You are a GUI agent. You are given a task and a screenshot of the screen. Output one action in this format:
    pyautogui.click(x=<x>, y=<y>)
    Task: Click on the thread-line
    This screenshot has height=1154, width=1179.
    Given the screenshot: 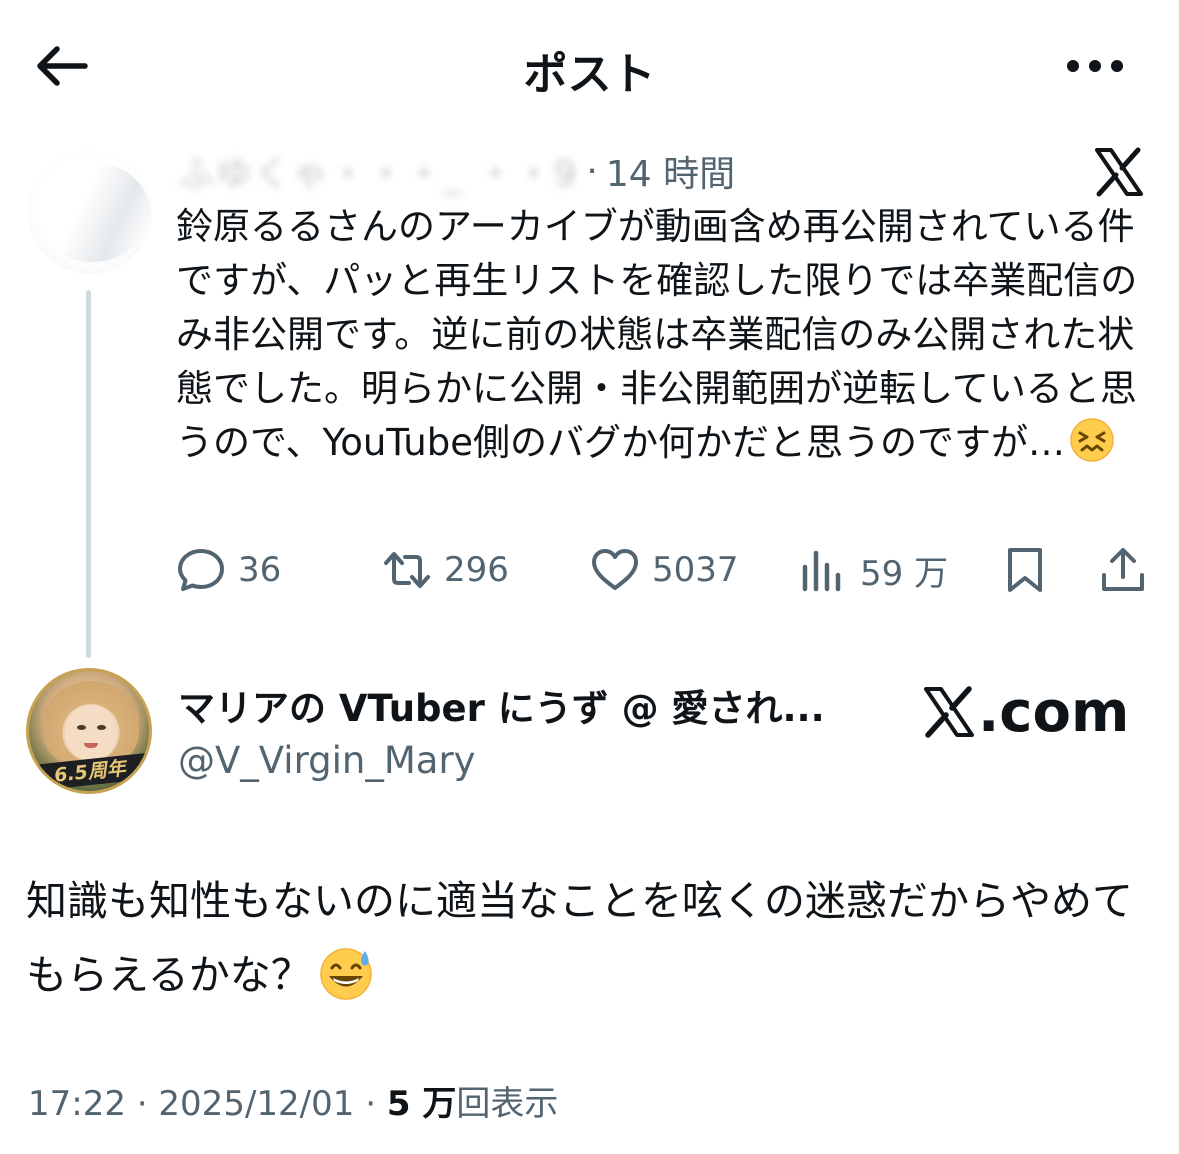 What is the action you would take?
    pyautogui.click(x=88, y=474)
    